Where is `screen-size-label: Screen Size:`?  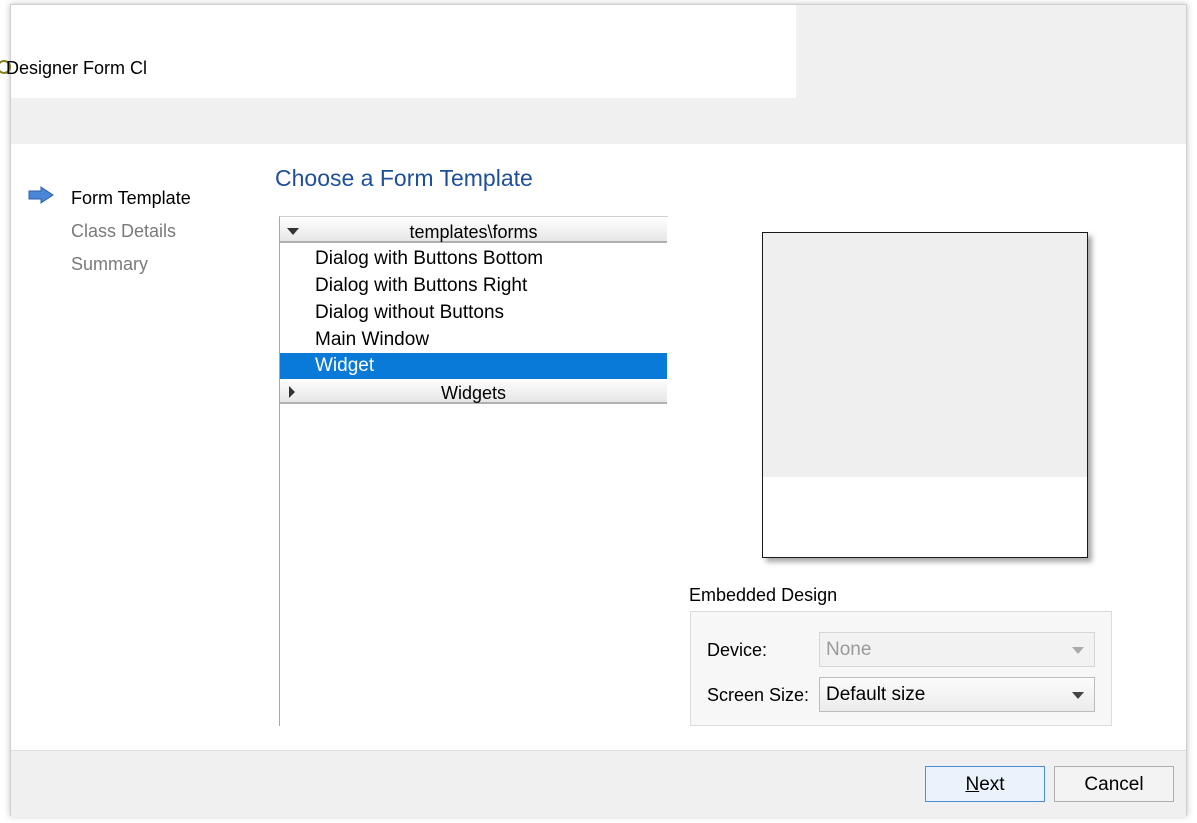 screen-size-label: Screen Size: is located at coordinates (758, 695).